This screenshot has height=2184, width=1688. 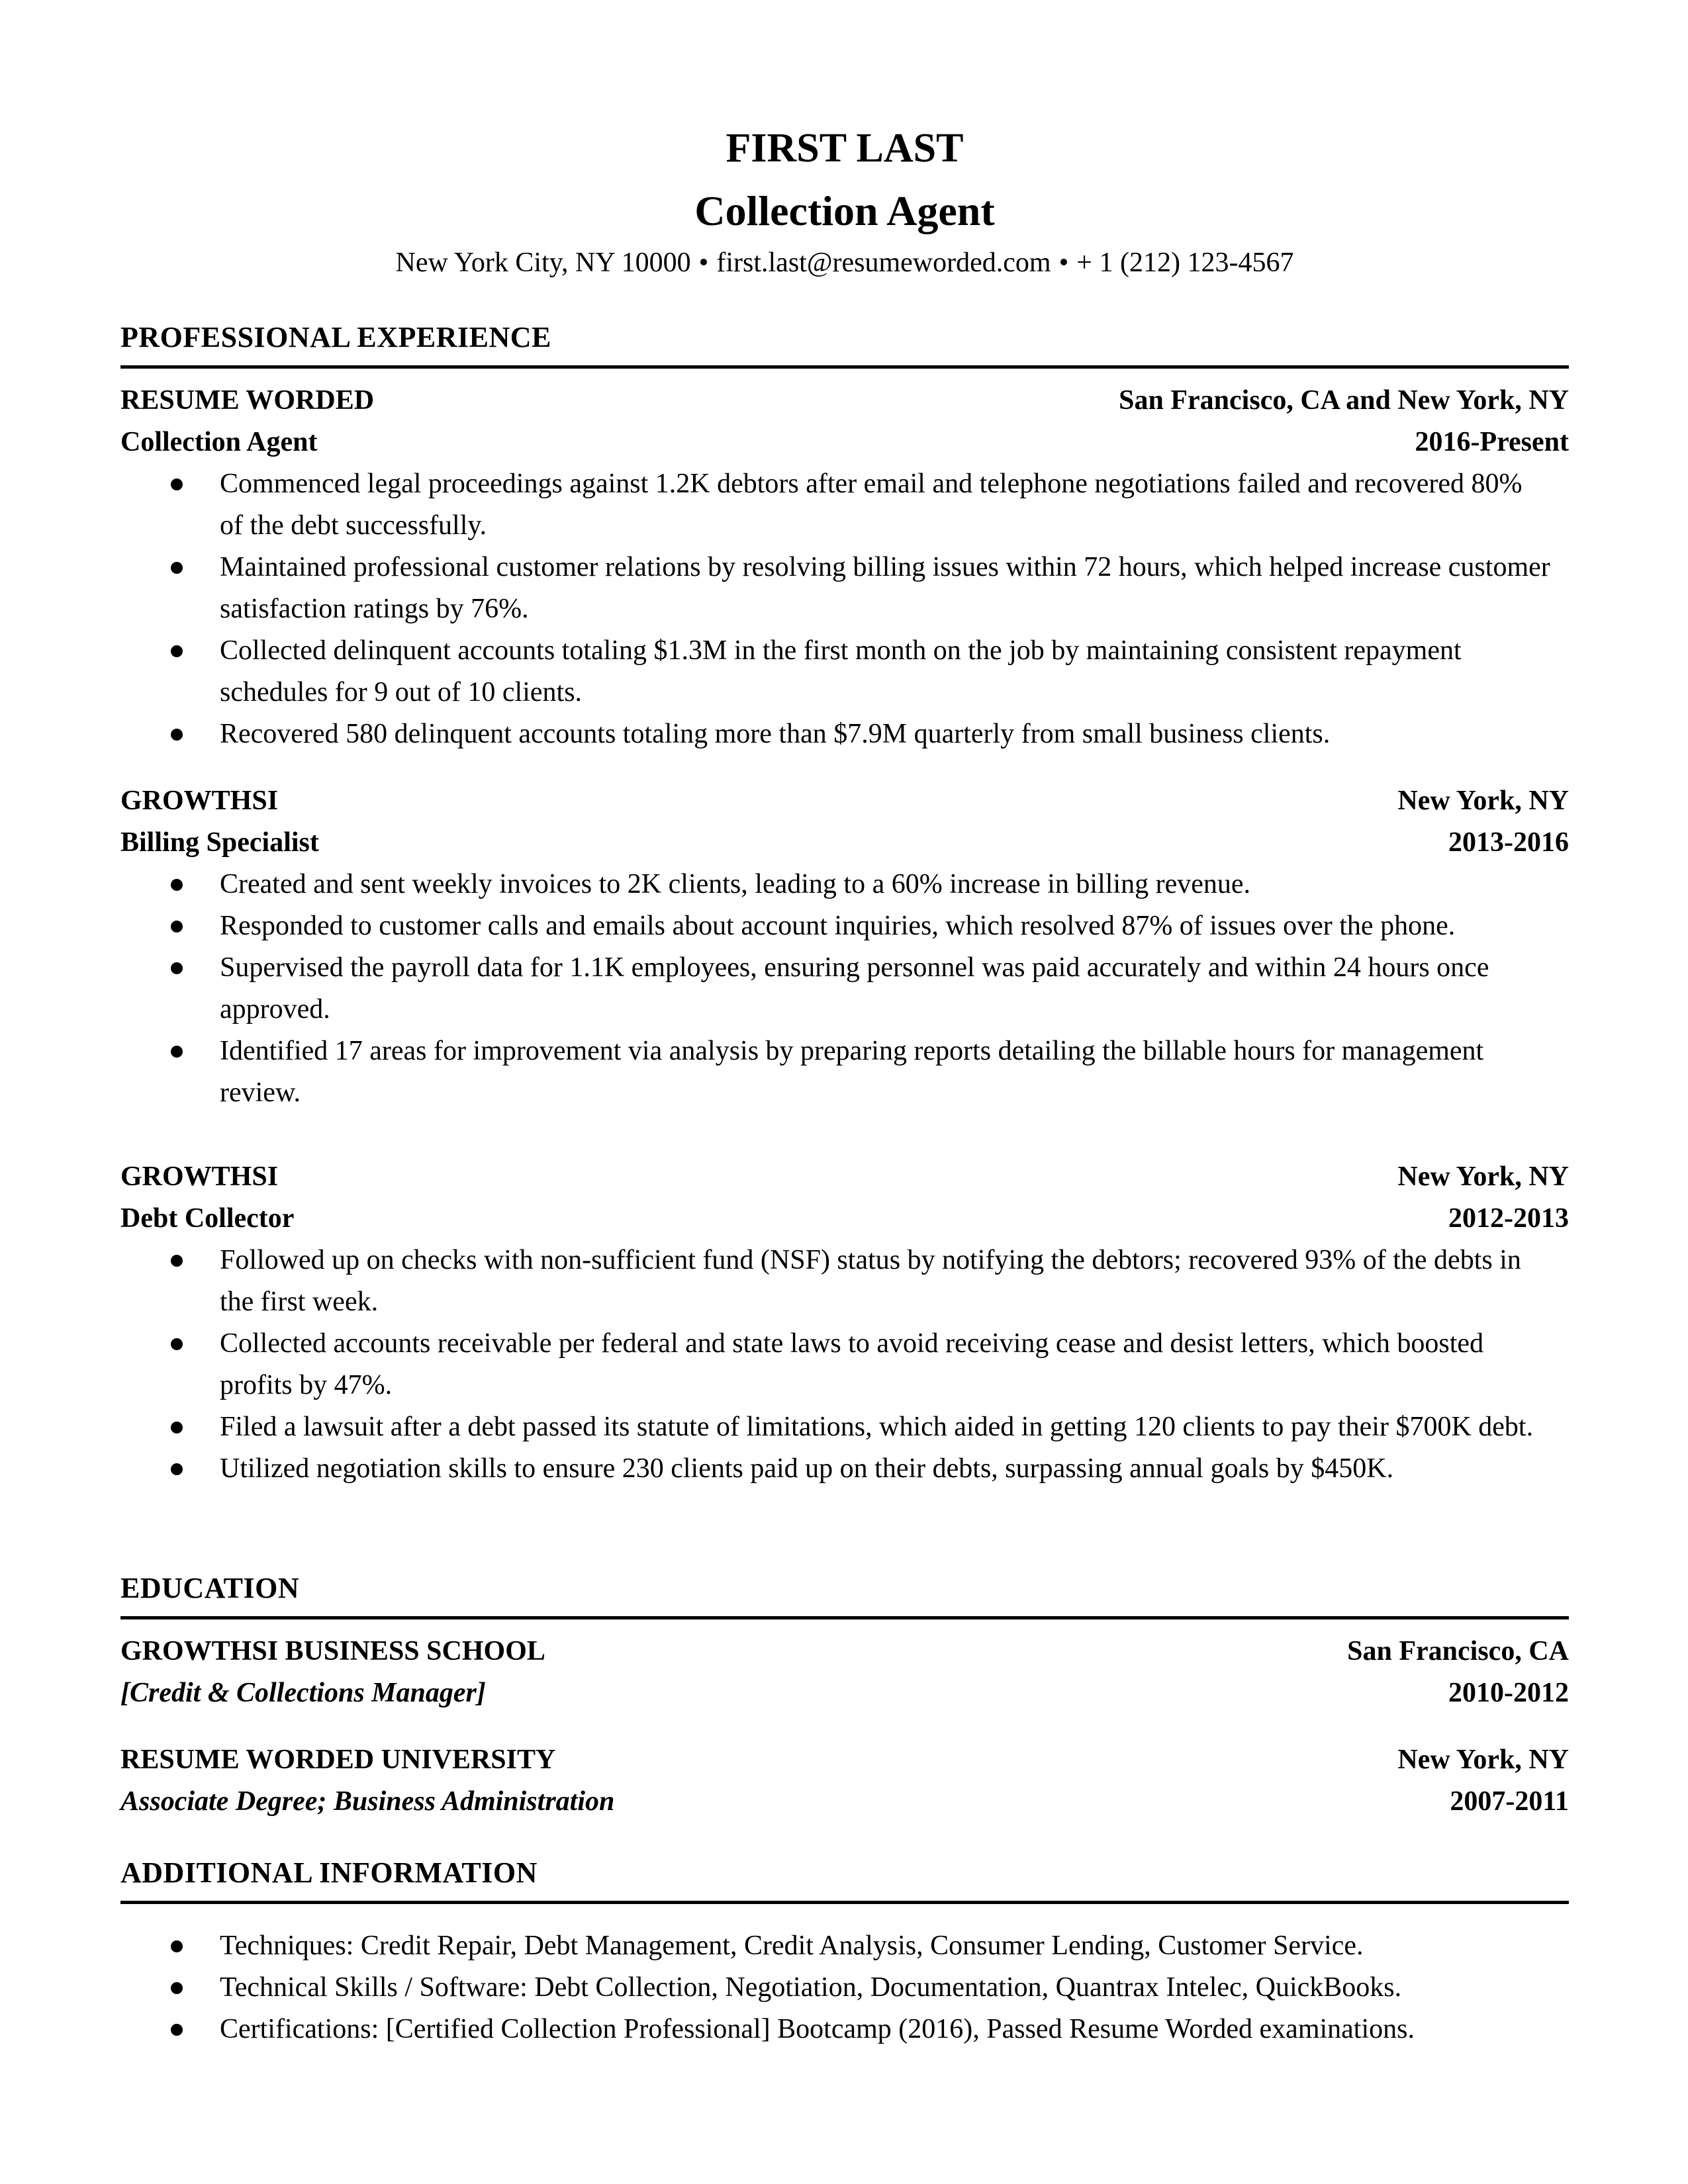 What do you see at coordinates (1509, 1801) in the screenshot?
I see `school-dates: 2007-2011` at bounding box center [1509, 1801].